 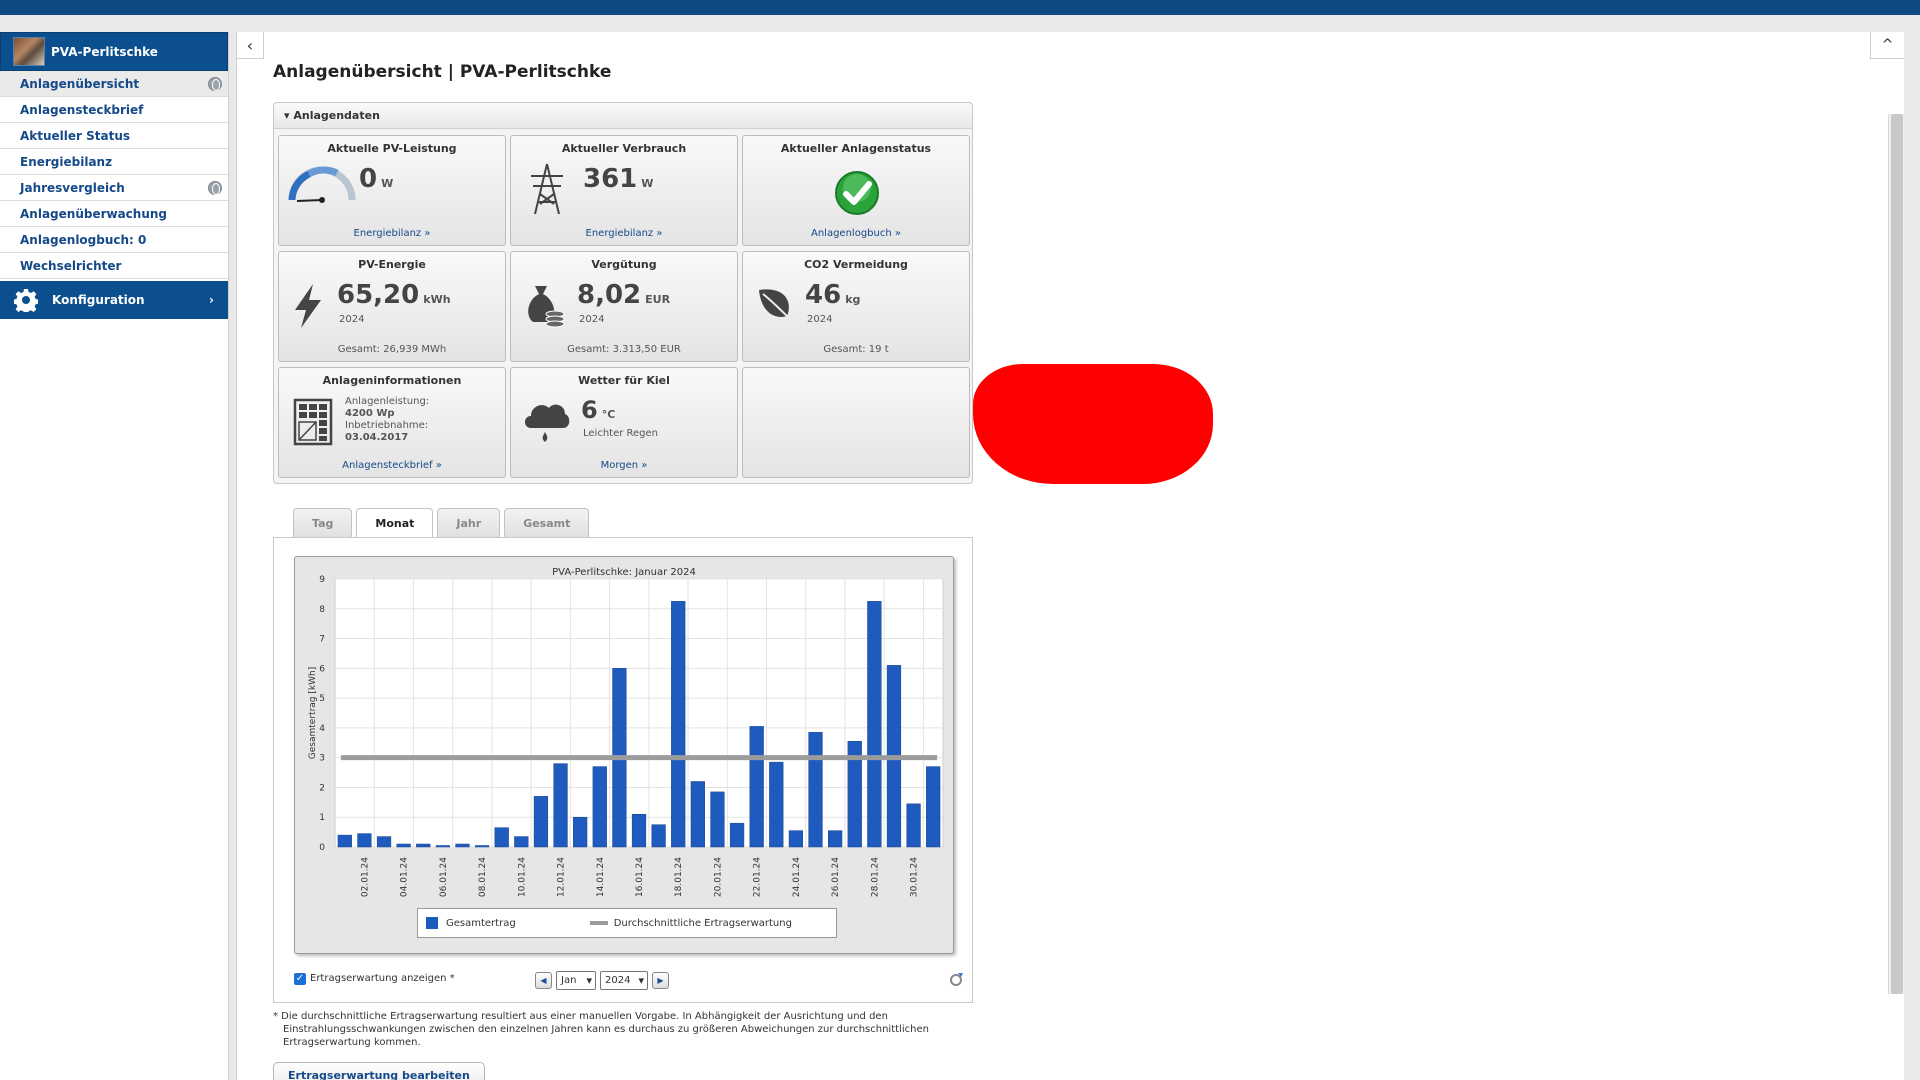 I want to click on compensation-value-wrap: 8,02 EUR, so click(x=623, y=295).